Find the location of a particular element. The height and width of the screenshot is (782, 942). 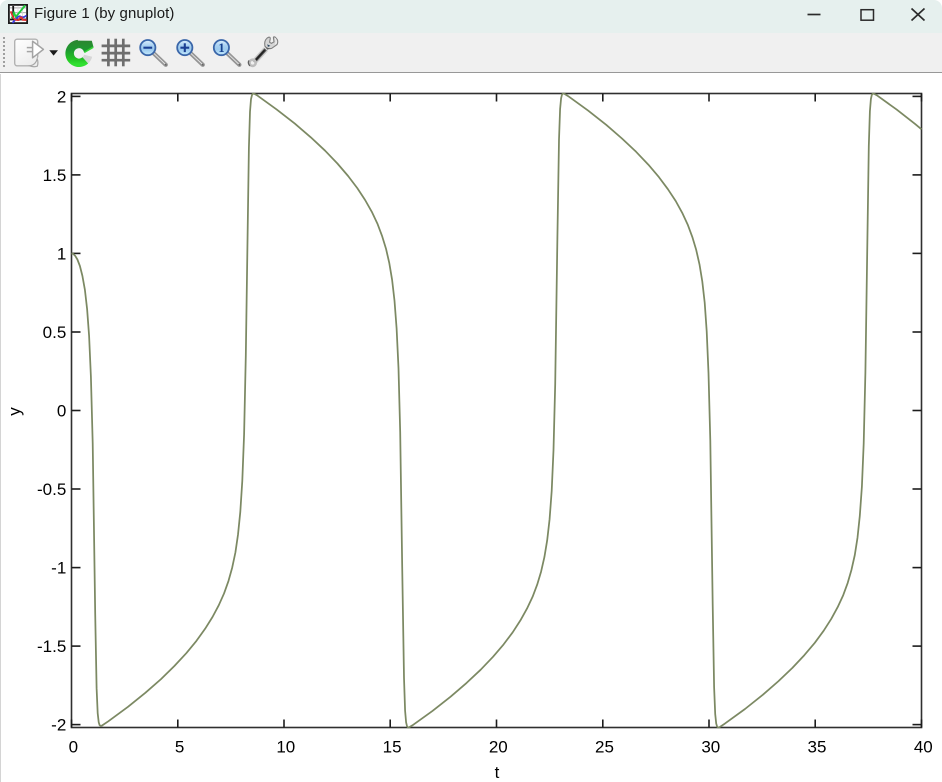

svg-text: 25 is located at coordinates (604, 746).